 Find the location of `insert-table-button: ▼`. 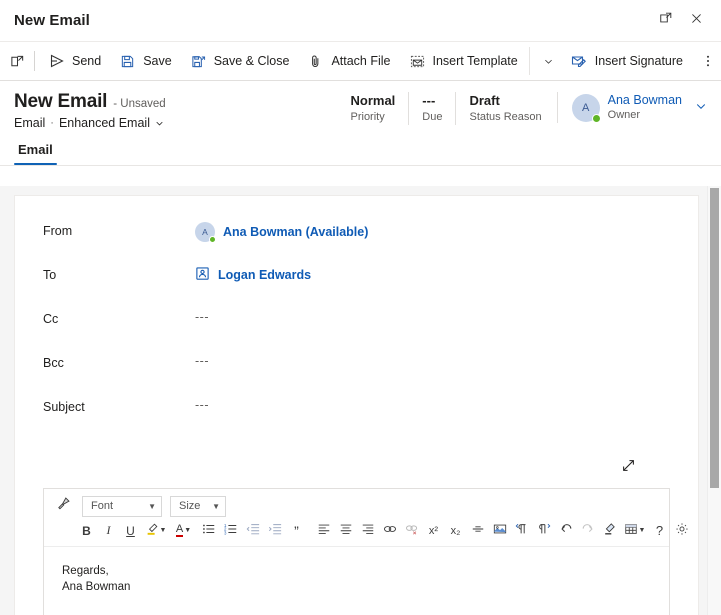

insert-table-button: ▼ is located at coordinates (634, 530).